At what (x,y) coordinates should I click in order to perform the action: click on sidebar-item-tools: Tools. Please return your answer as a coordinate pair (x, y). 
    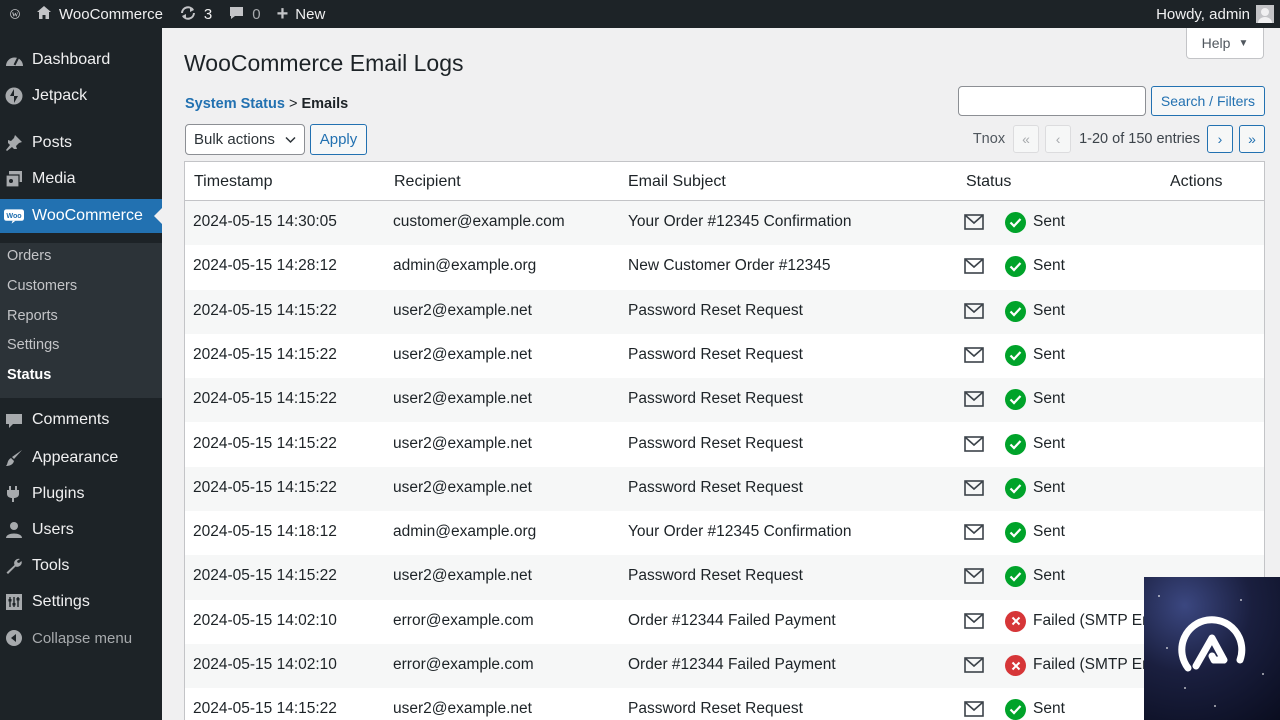
    Looking at the image, I should click on (81, 566).